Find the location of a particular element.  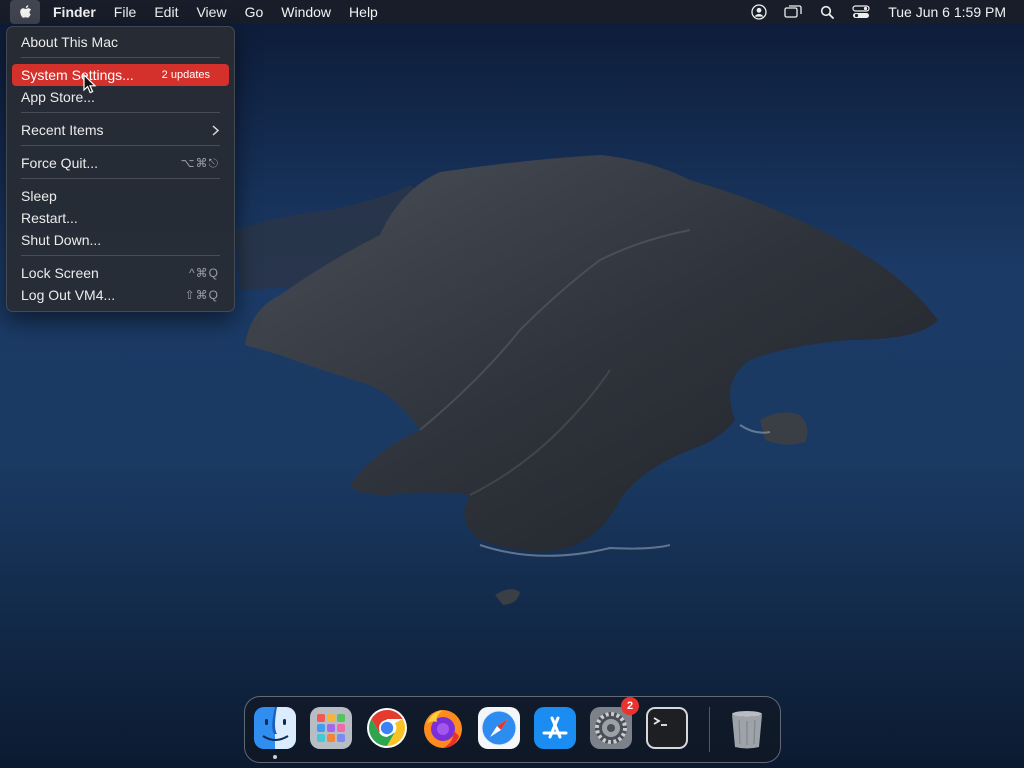

dock-launchpad is located at coordinates (331, 728).